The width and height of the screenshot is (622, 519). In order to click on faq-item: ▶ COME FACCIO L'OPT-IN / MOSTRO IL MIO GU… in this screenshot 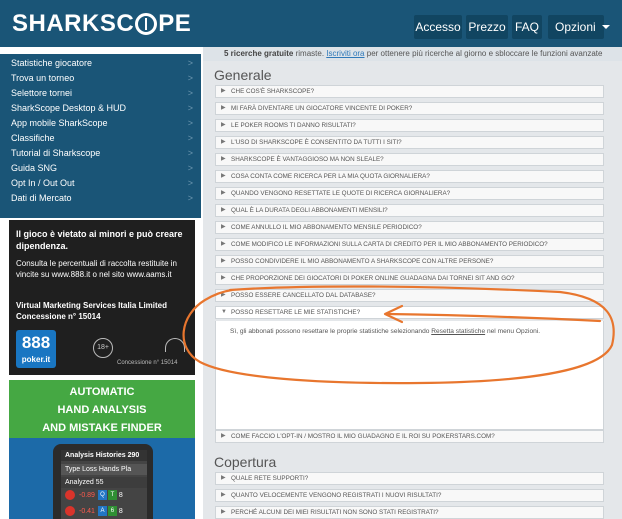, I will do `click(409, 436)`.